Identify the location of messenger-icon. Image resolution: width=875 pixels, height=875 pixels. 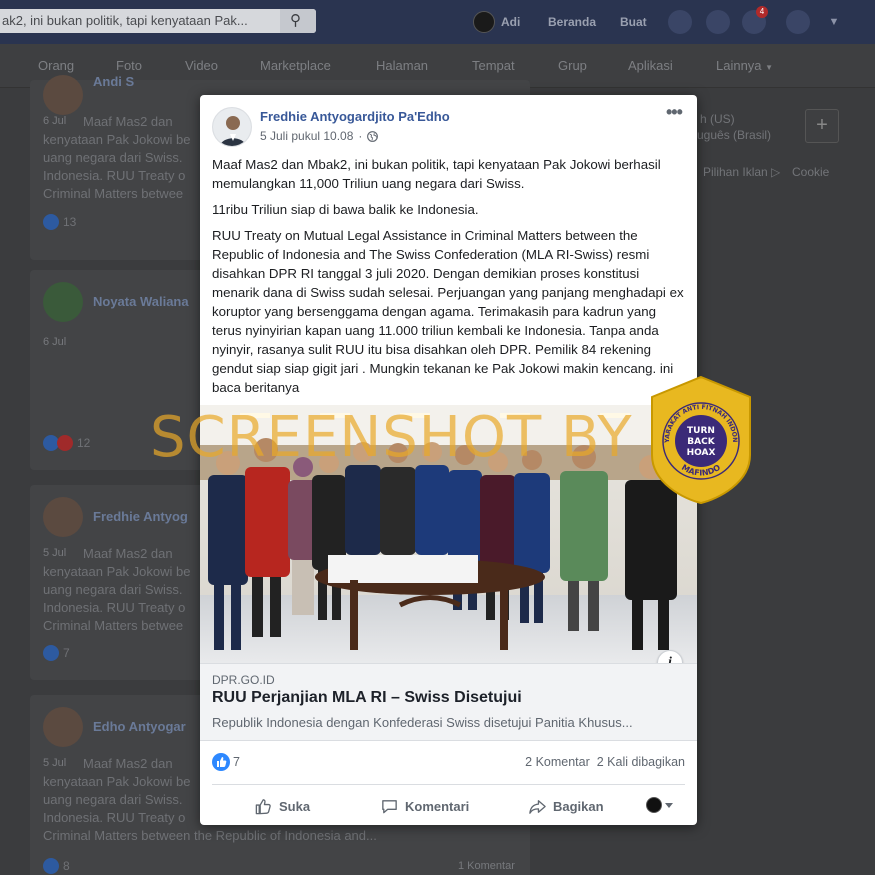
(718, 22).